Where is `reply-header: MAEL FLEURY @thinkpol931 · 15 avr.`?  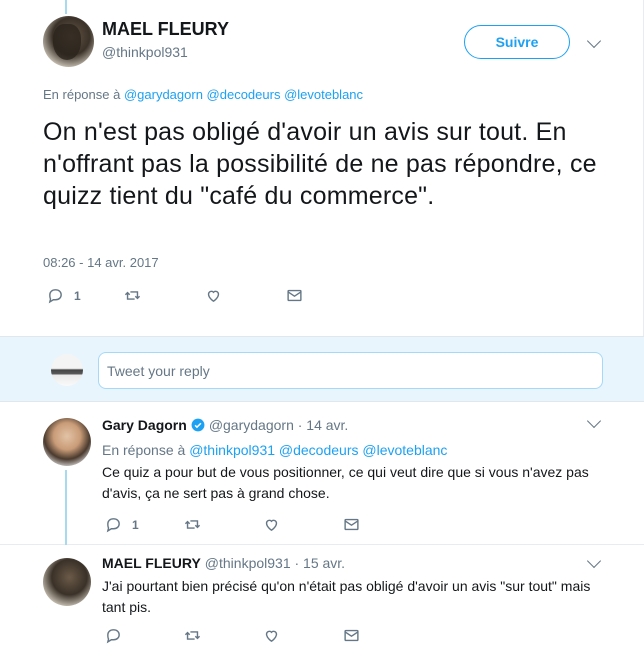
reply-header: MAEL FLEURY @thinkpol931 · 15 avr. is located at coordinates (223, 563).